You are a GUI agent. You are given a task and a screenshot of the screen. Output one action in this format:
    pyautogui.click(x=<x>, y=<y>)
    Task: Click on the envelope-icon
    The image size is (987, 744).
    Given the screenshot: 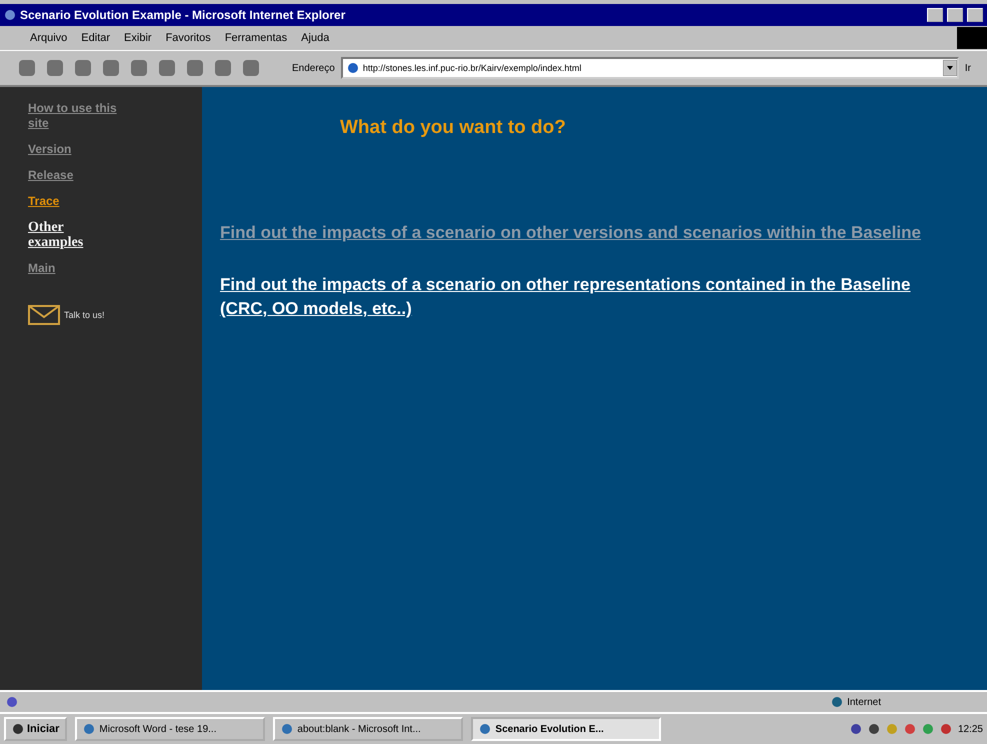 What is the action you would take?
    pyautogui.click(x=44, y=315)
    